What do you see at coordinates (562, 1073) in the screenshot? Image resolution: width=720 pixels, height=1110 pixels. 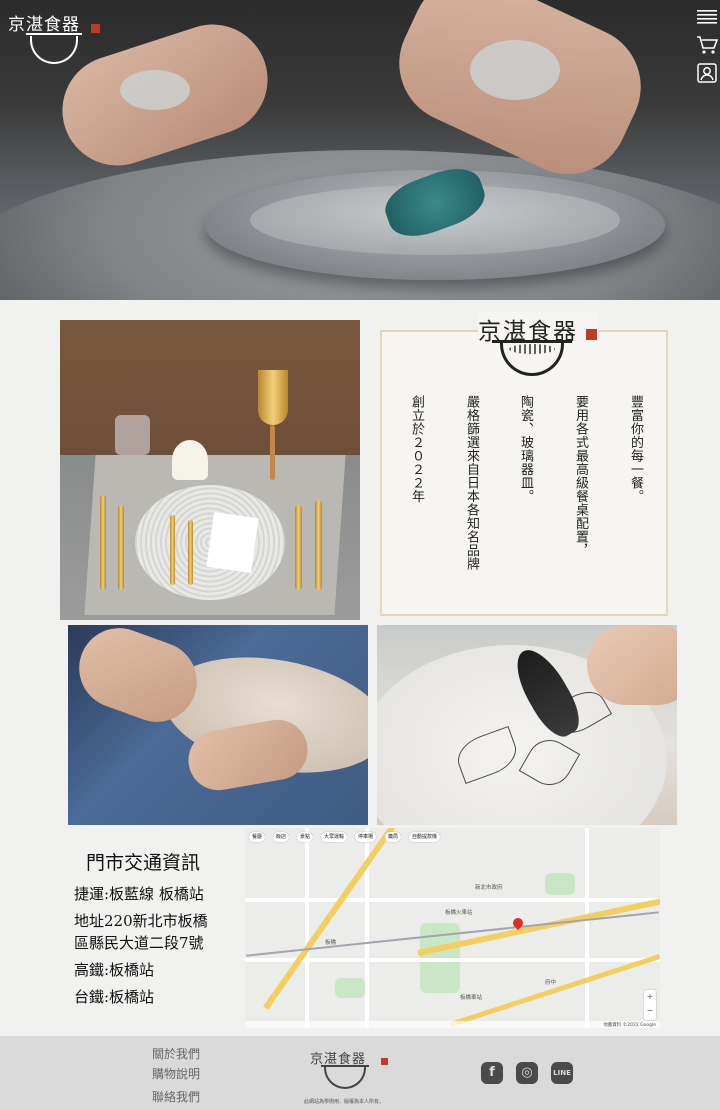 I see `line-icon: LINE` at bounding box center [562, 1073].